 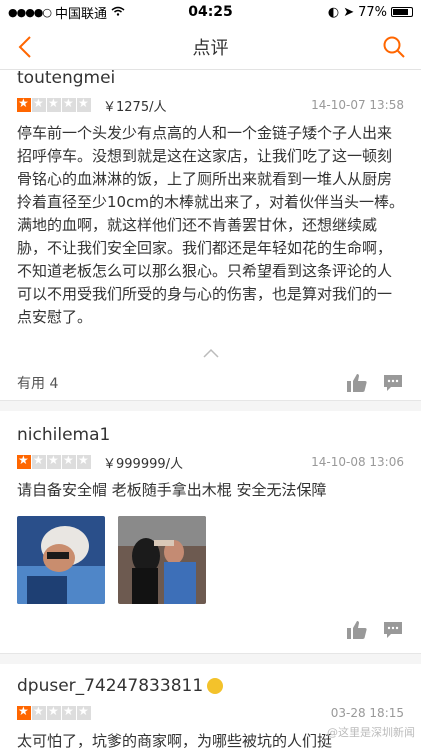 I want to click on nav-bar: 点评, so click(x=210, y=47).